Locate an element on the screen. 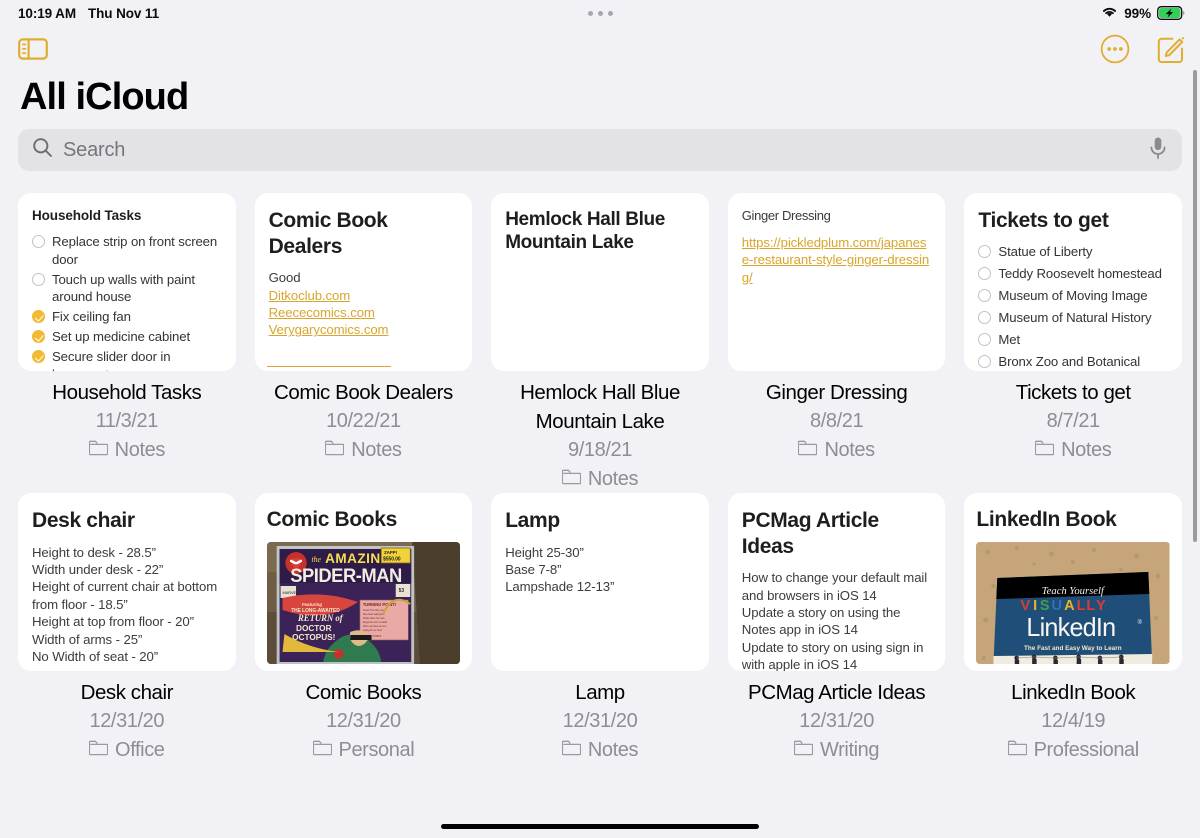  more-ellipsis-icon is located at coordinates (1115, 49).